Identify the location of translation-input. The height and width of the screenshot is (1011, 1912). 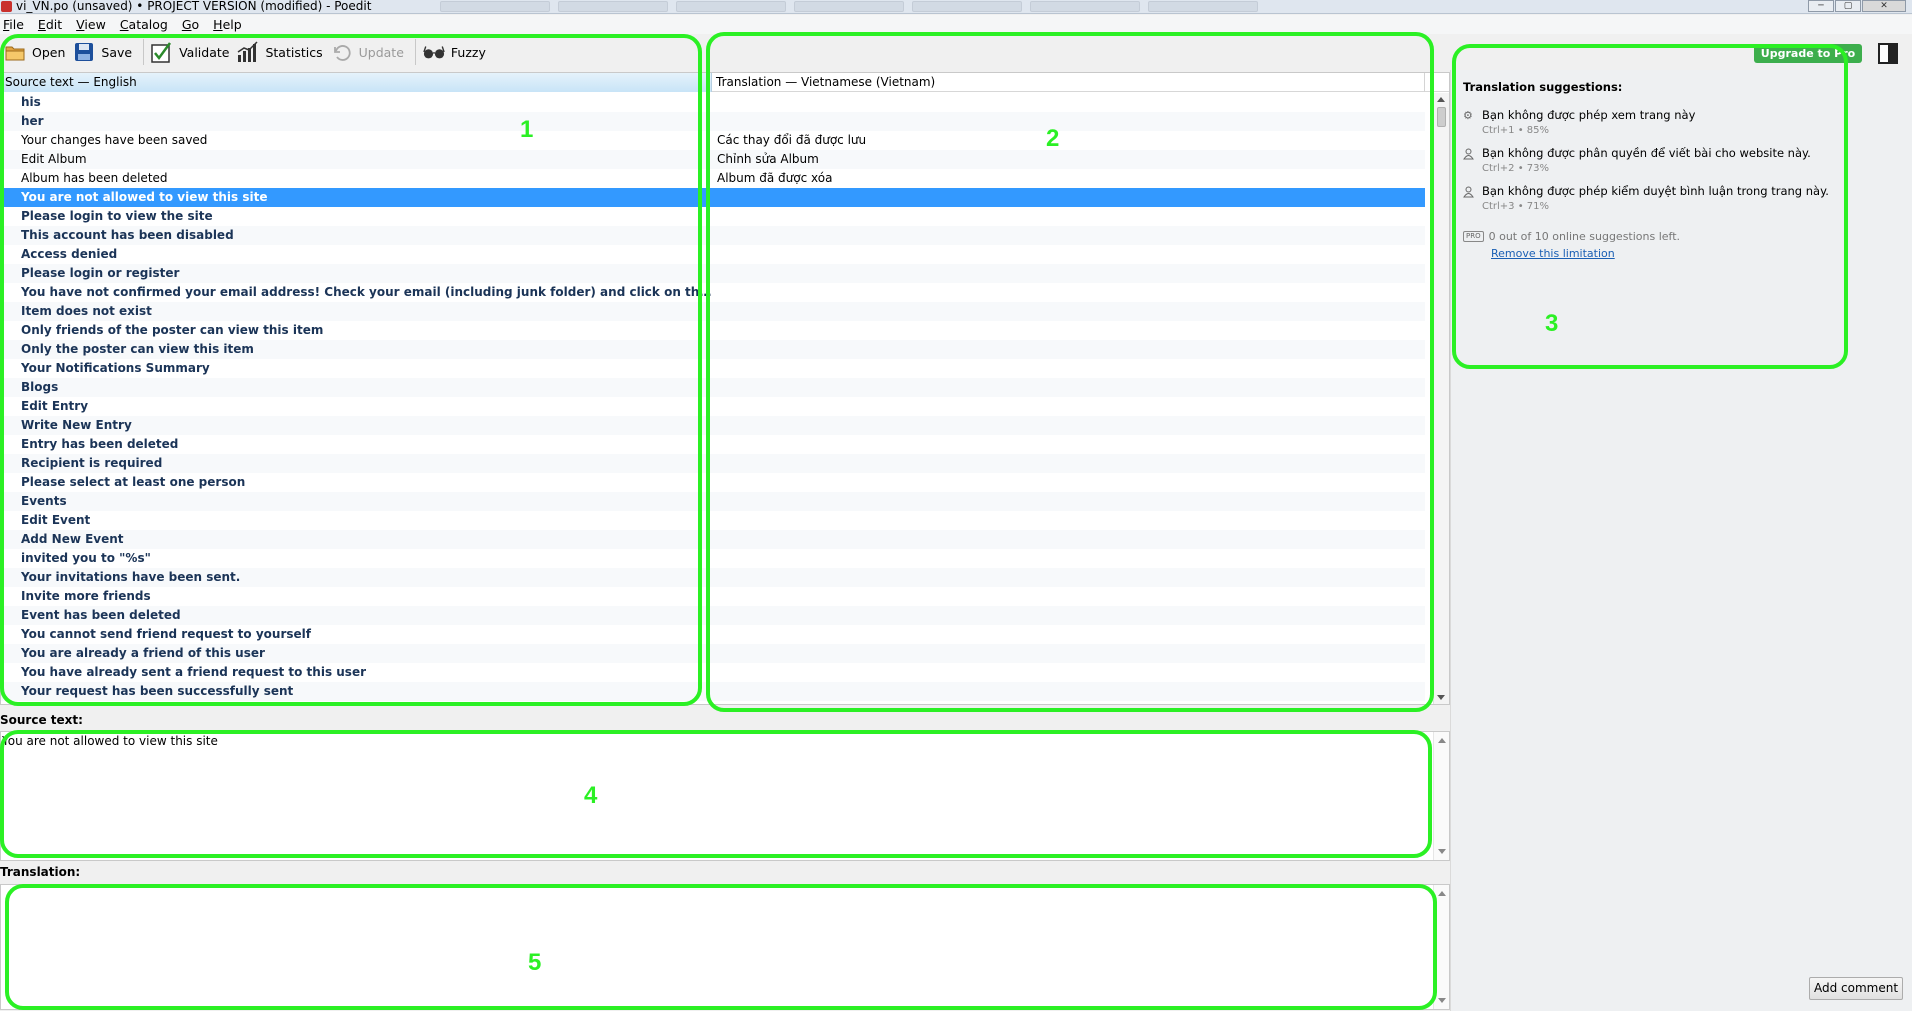
(725, 947).